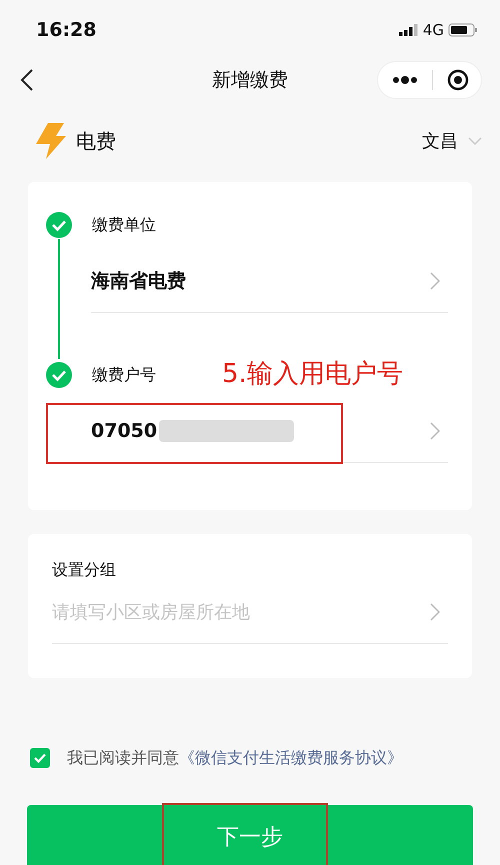 This screenshot has height=865, width=500. I want to click on battery-icon, so click(463, 30).